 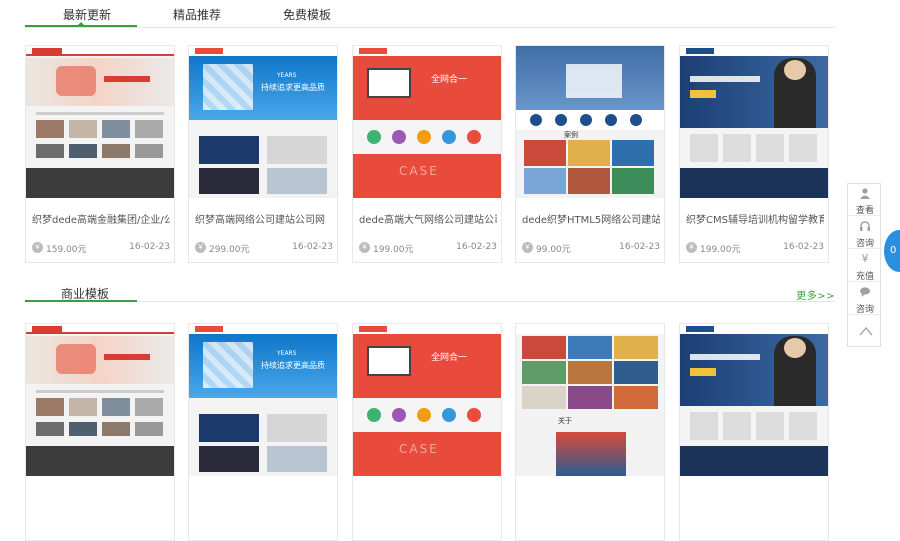 What do you see at coordinates (264, 249) in the screenshot?
I see `price-row: ¥ 299.00元 16-02-23` at bounding box center [264, 249].